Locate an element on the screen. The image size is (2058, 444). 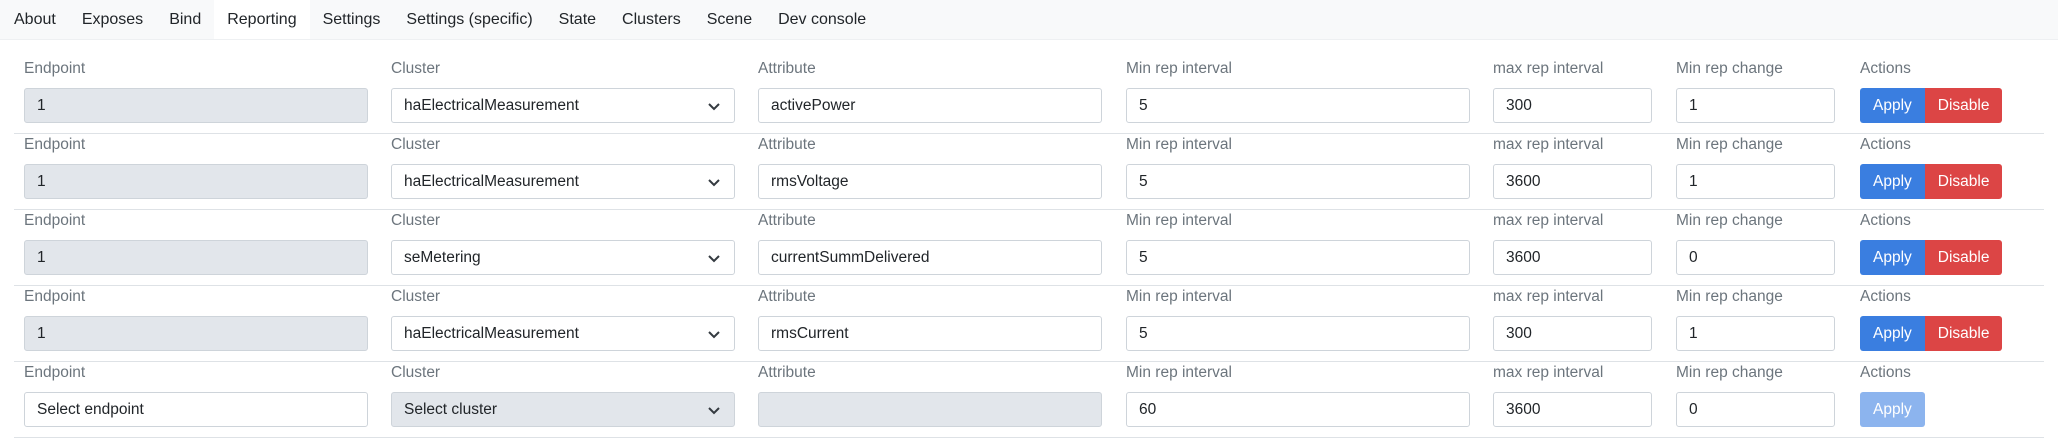
cluster-column: Cluster Select cluster is located at coordinates (563, 394).